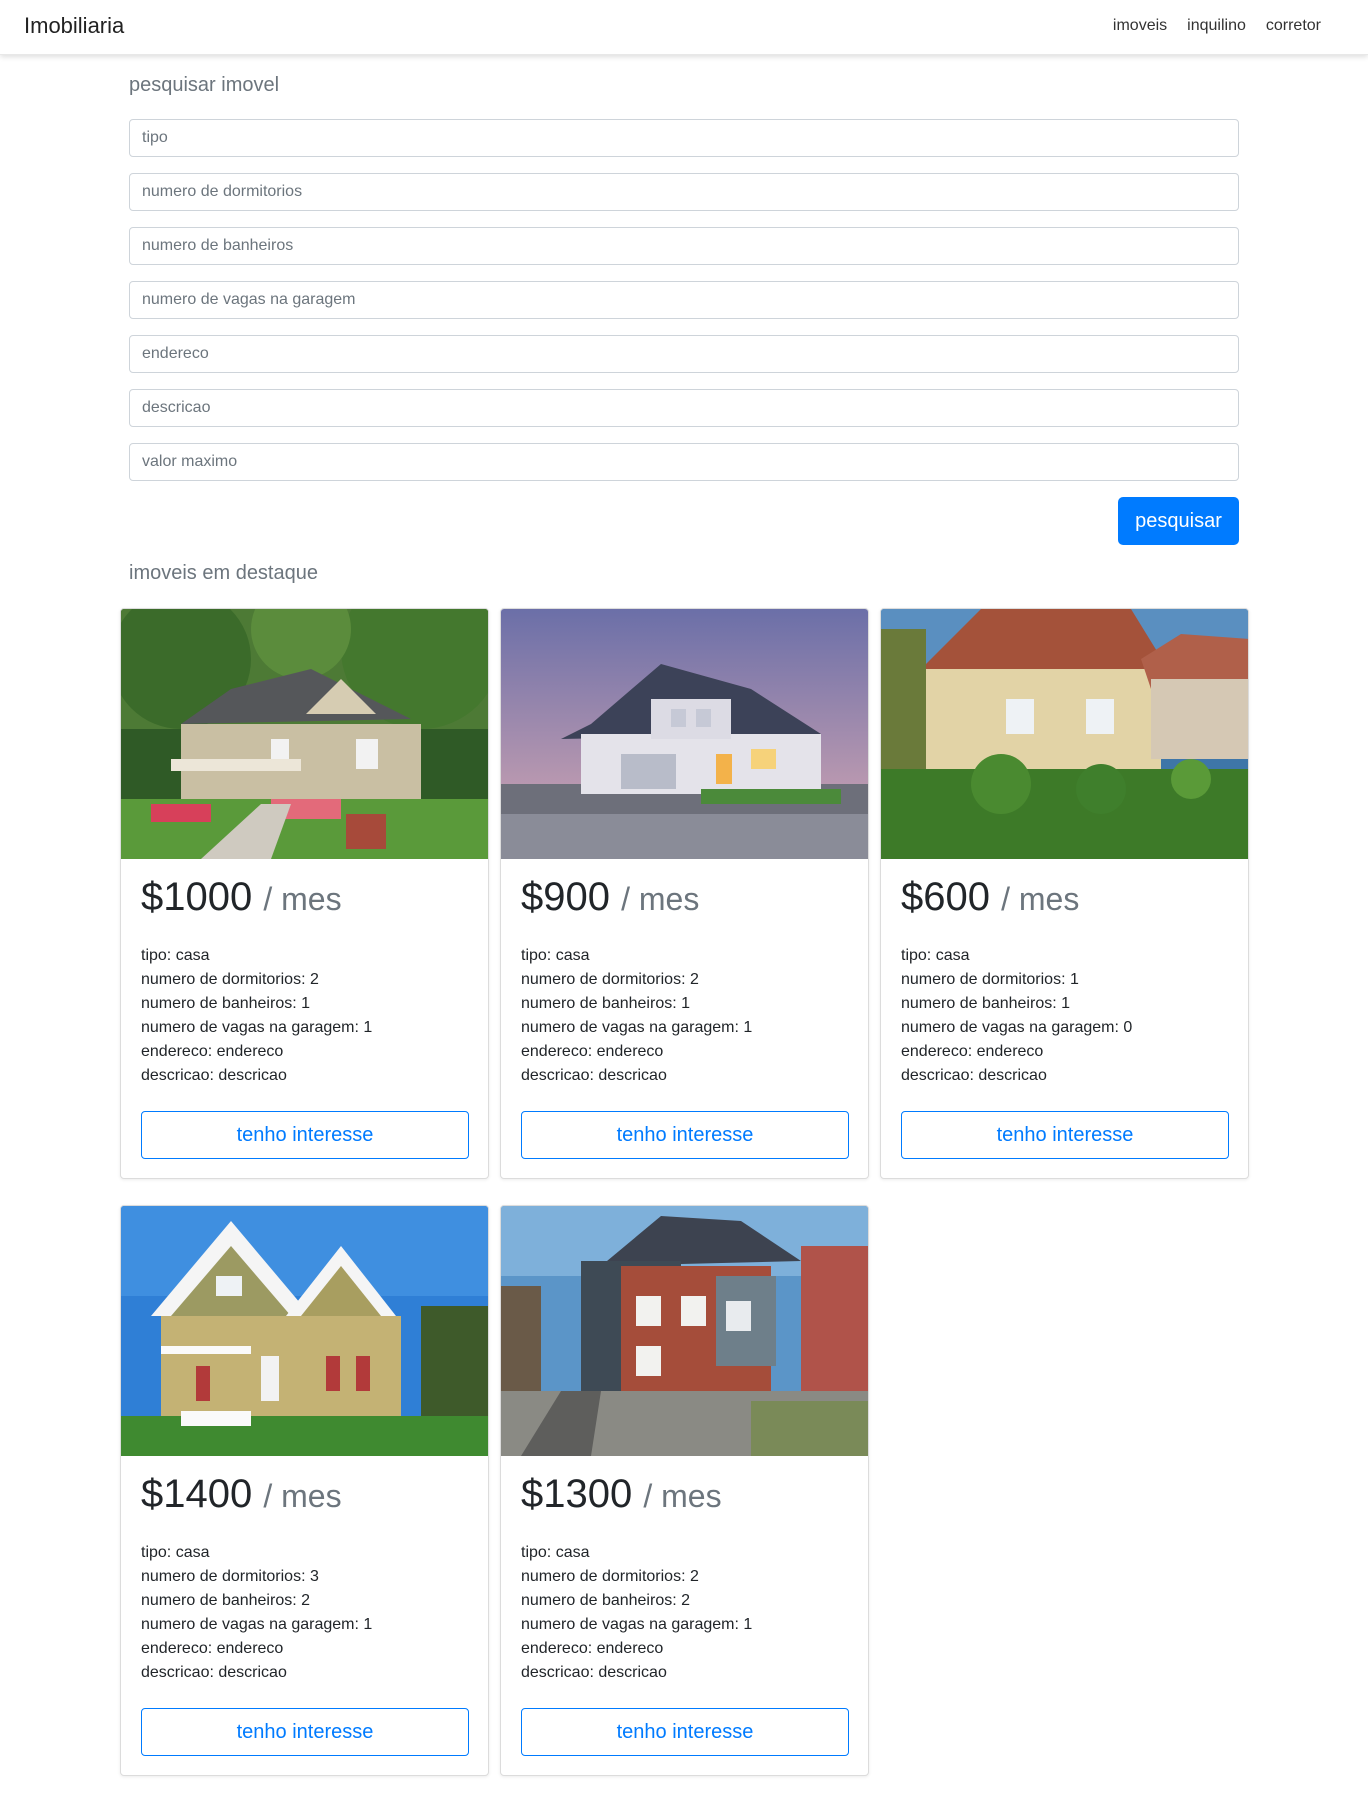  What do you see at coordinates (684, 246) in the screenshot?
I see `banheiros-input` at bounding box center [684, 246].